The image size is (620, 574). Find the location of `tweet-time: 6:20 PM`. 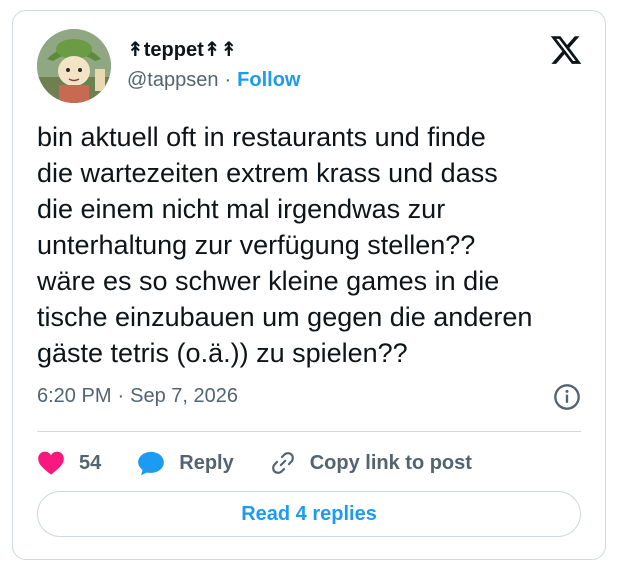

tweet-time: 6:20 PM is located at coordinates (74, 396).